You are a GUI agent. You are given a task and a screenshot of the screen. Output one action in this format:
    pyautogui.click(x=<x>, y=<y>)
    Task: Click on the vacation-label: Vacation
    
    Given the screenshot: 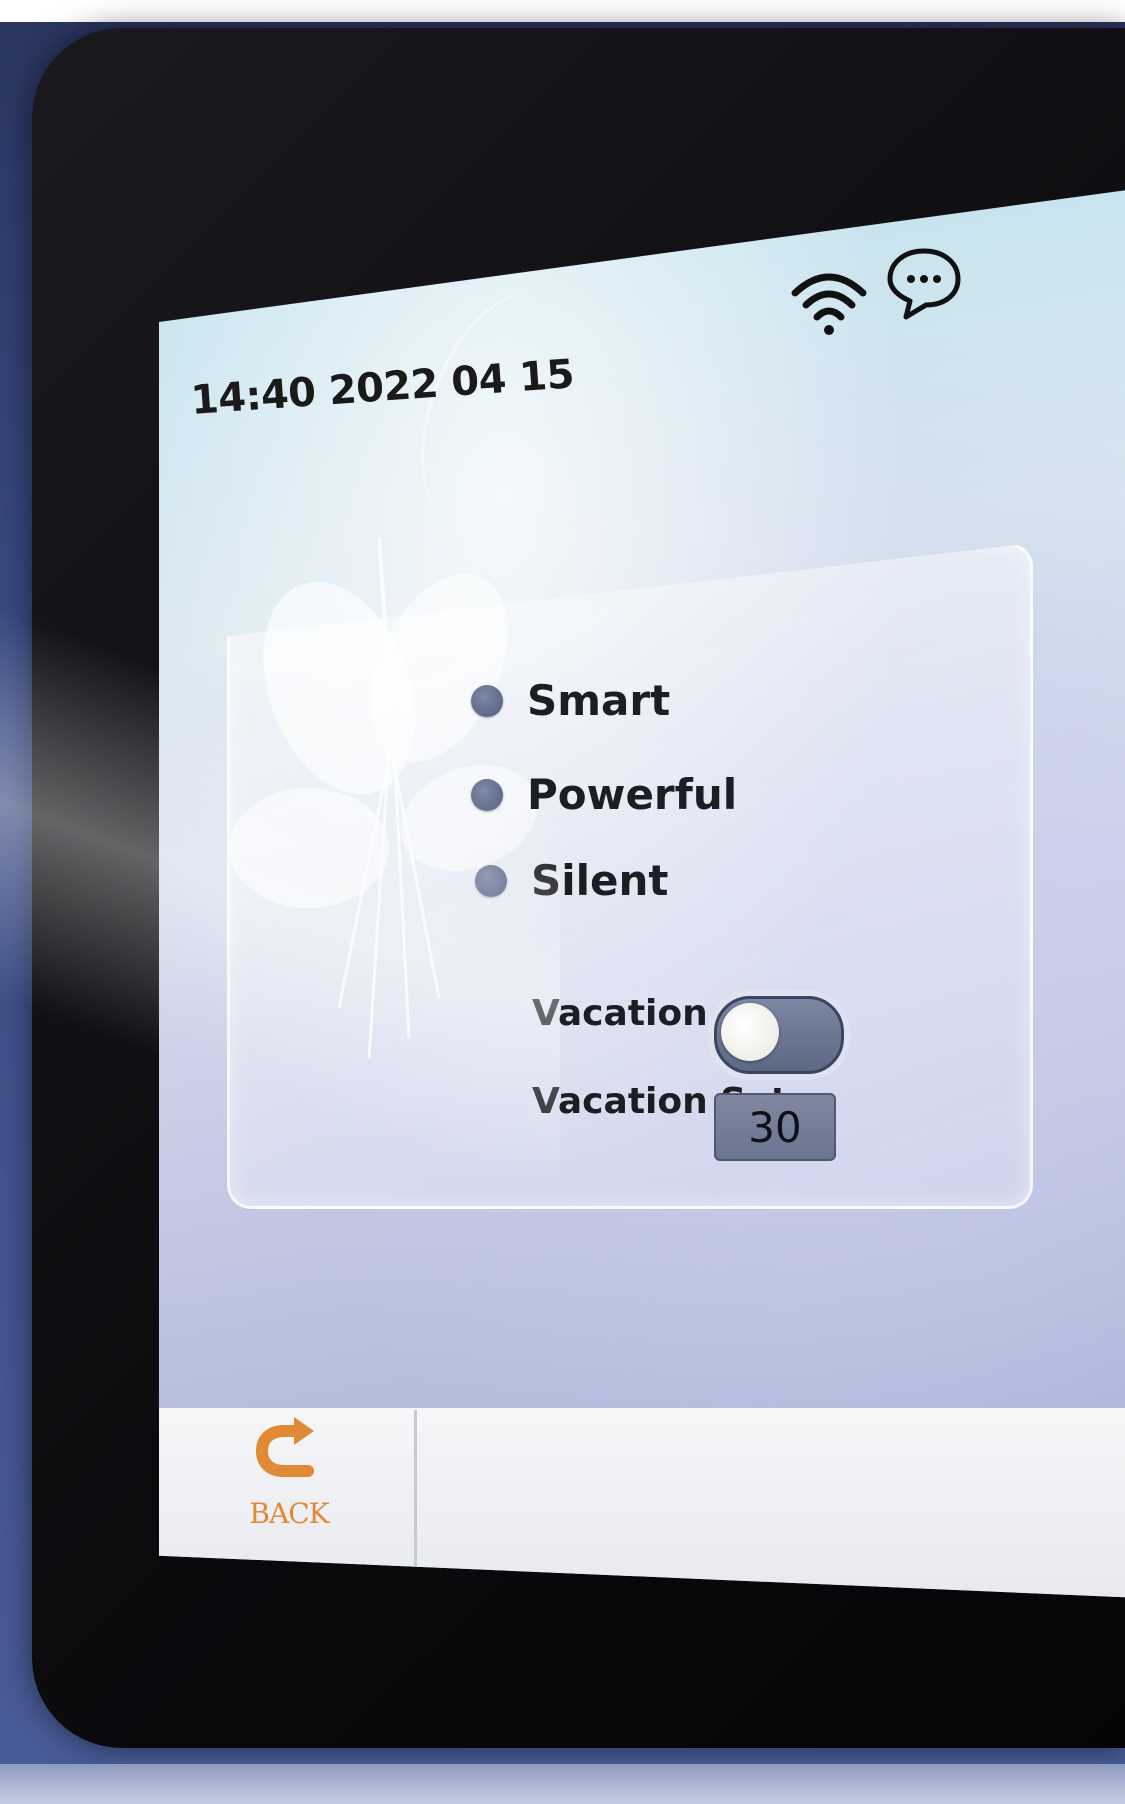 What is the action you would take?
    pyautogui.click(x=620, y=1013)
    